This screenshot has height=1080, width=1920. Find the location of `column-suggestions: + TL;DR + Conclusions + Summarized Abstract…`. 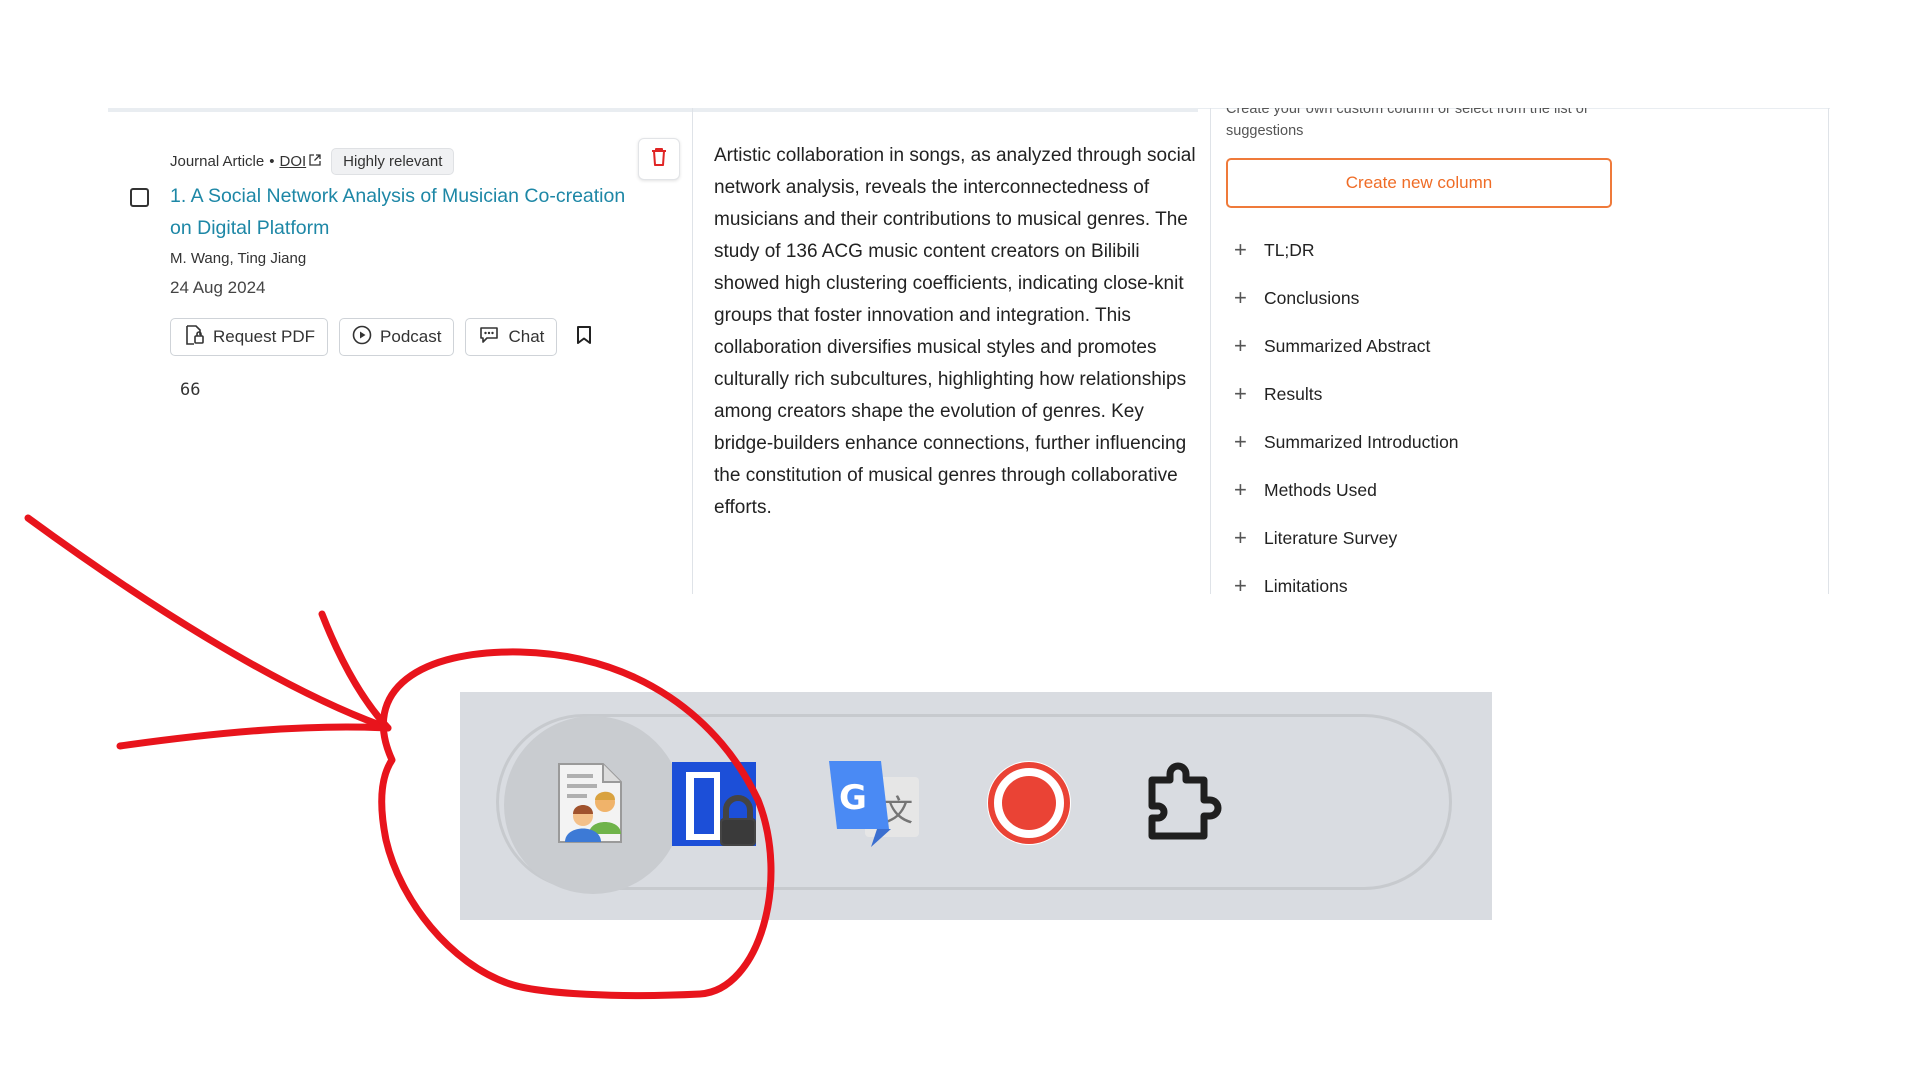

column-suggestions: + TL;DR + Conclusions + Summarized Abstract… is located at coordinates (1346, 410).